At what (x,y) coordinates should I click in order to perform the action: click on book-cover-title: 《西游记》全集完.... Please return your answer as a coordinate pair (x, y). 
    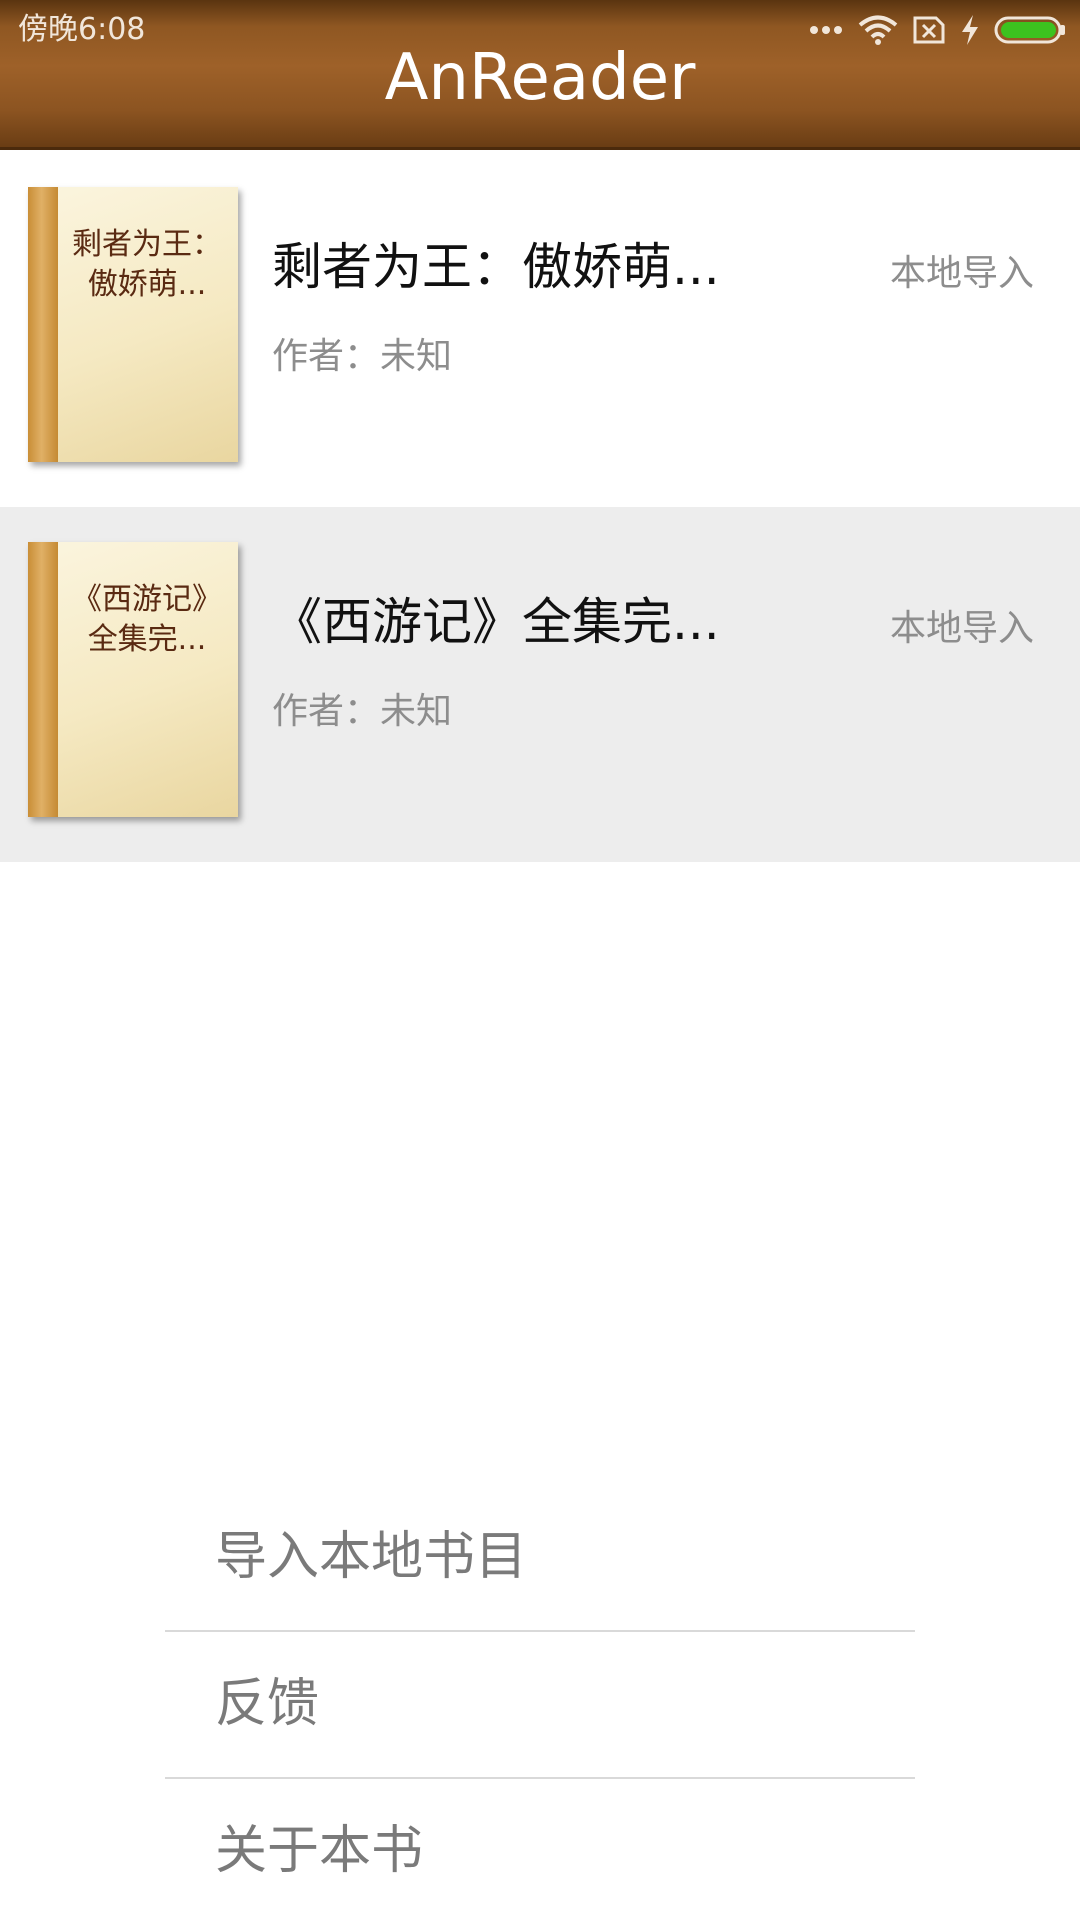
    Looking at the image, I should click on (147, 619).